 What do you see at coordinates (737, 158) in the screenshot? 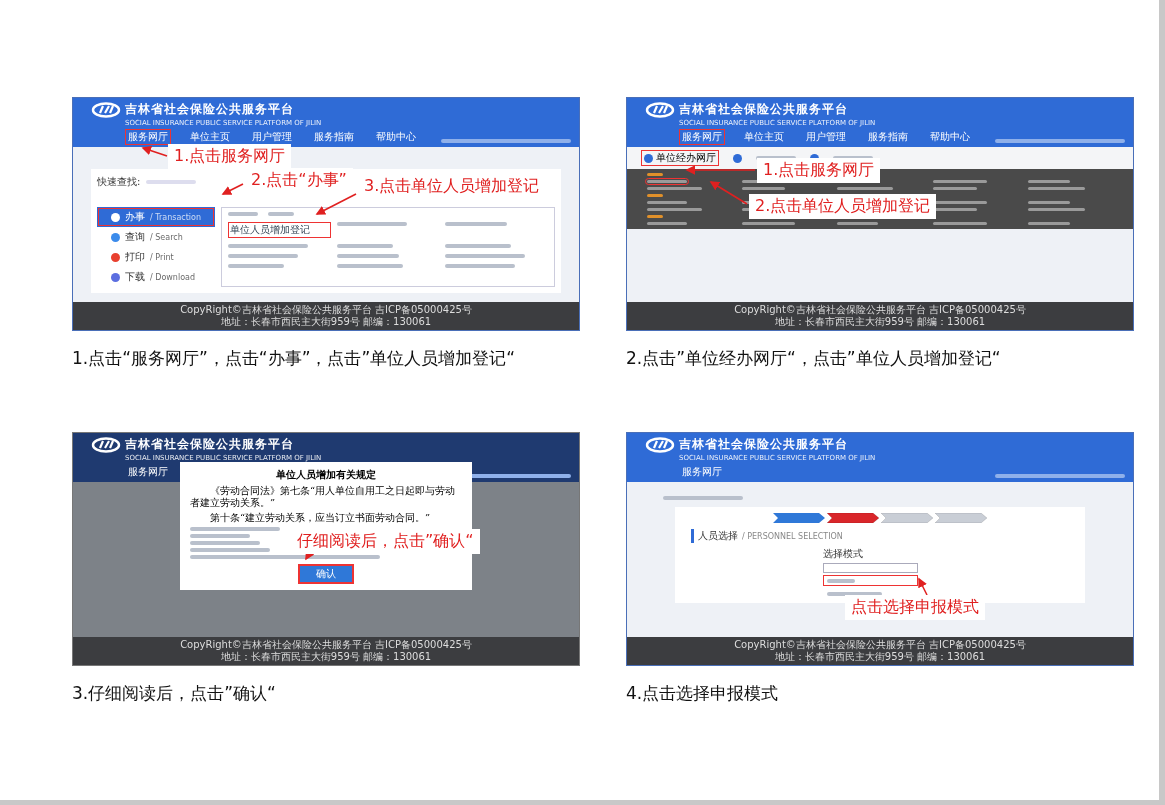
I see `circle-icon` at bounding box center [737, 158].